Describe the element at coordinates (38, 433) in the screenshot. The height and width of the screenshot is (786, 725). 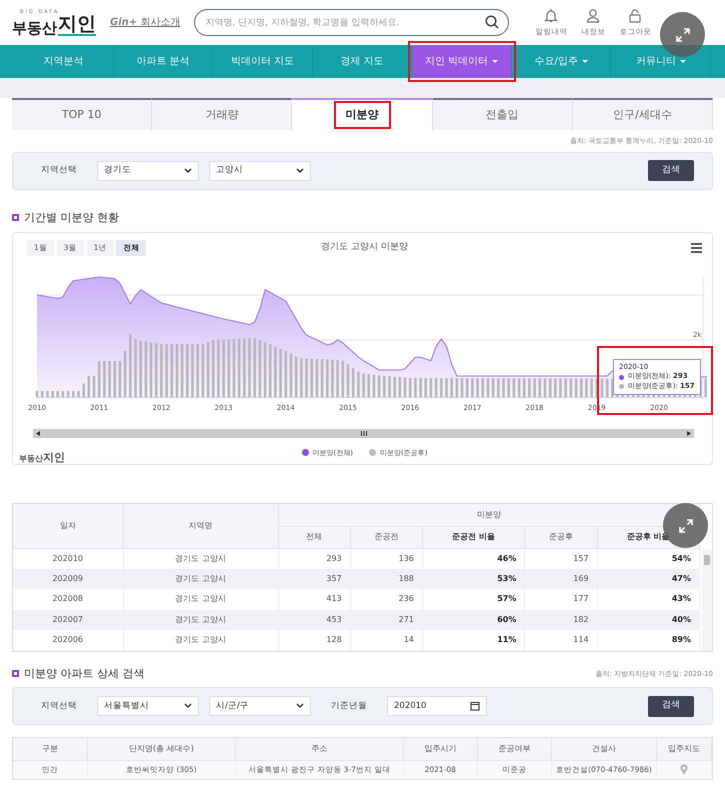
I see `scroll-left-icon` at that location.